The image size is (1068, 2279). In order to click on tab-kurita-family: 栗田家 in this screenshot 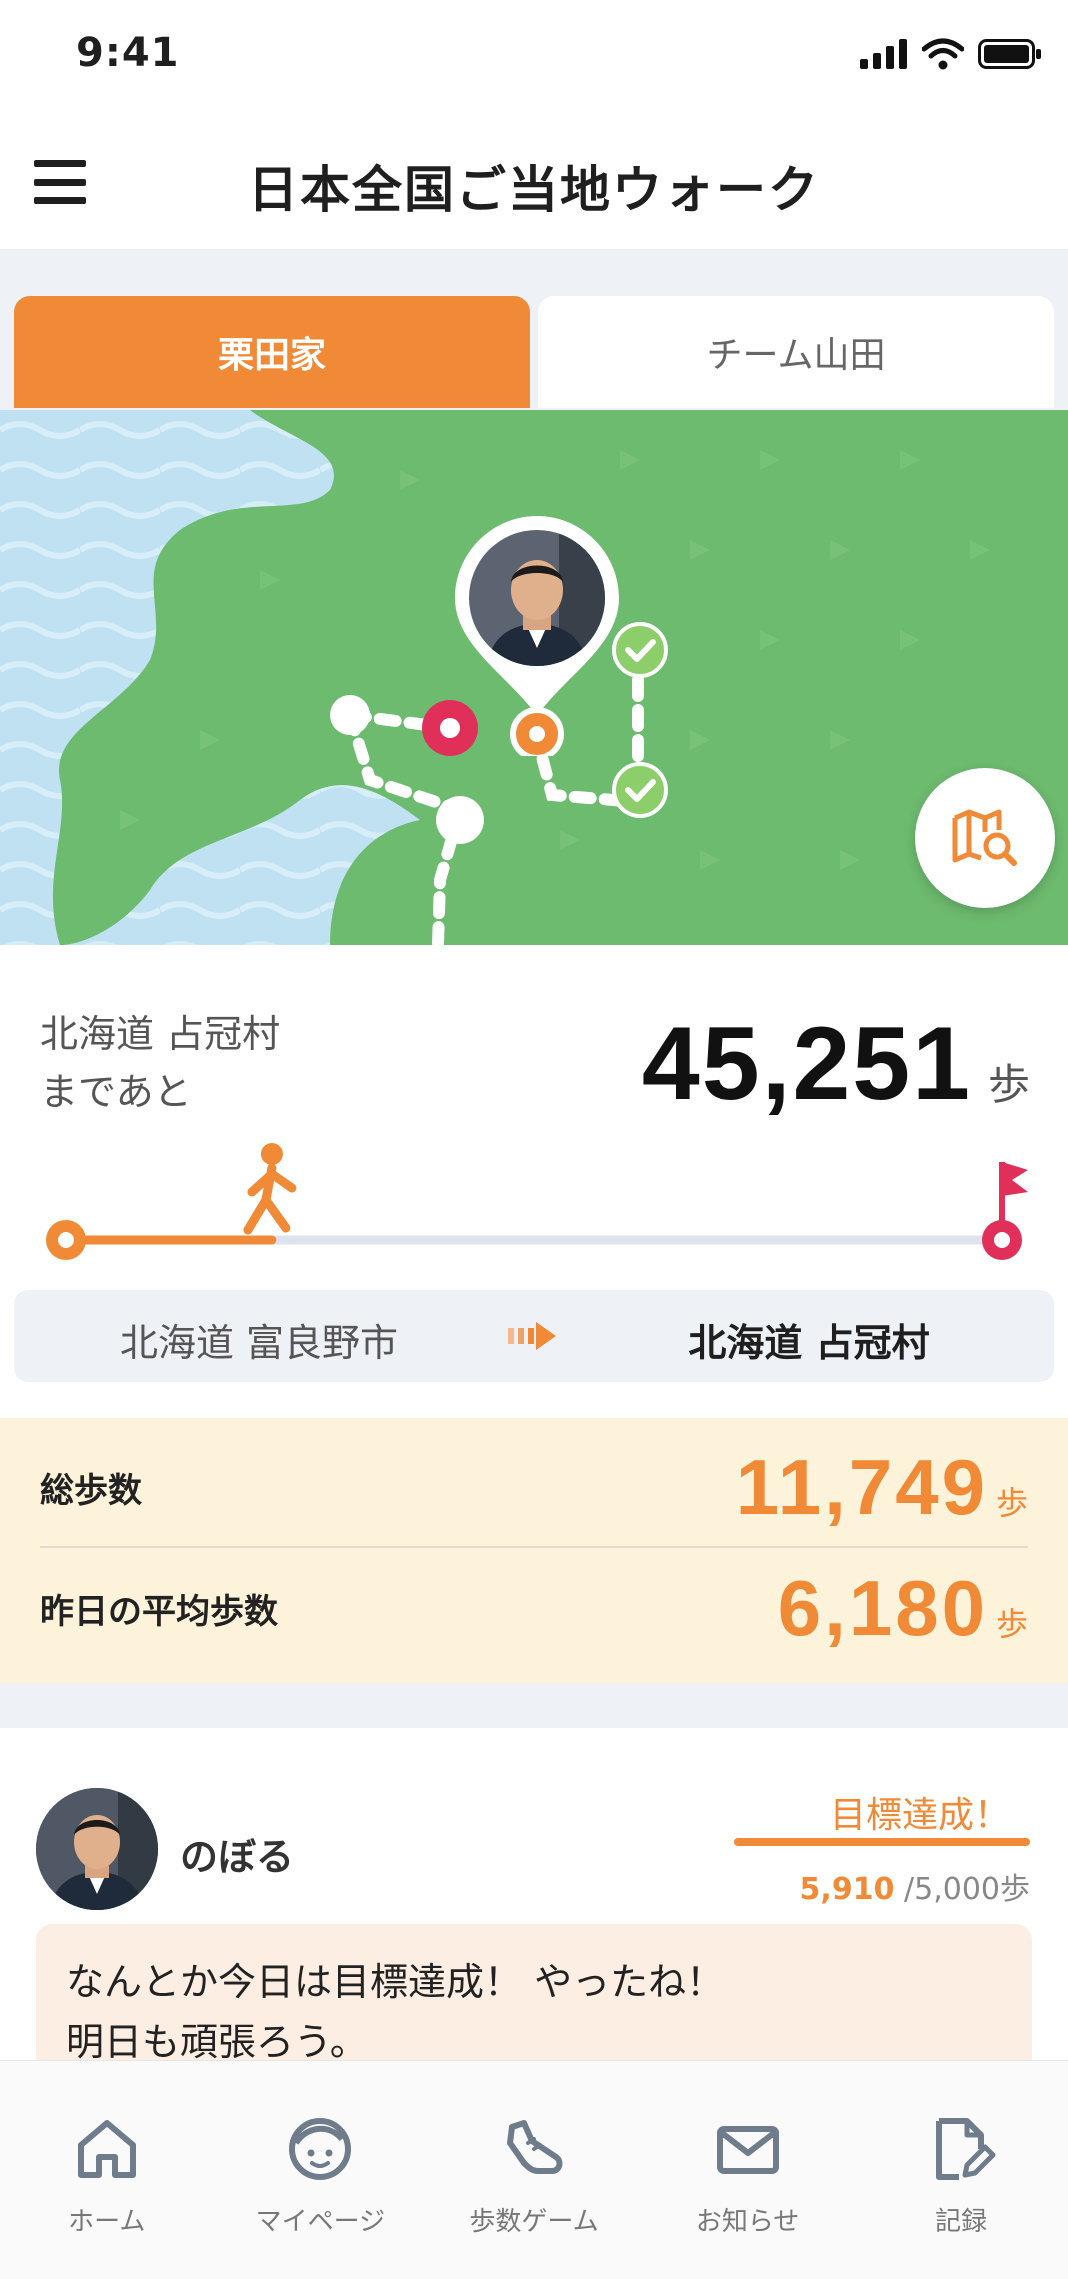, I will do `click(272, 352)`.